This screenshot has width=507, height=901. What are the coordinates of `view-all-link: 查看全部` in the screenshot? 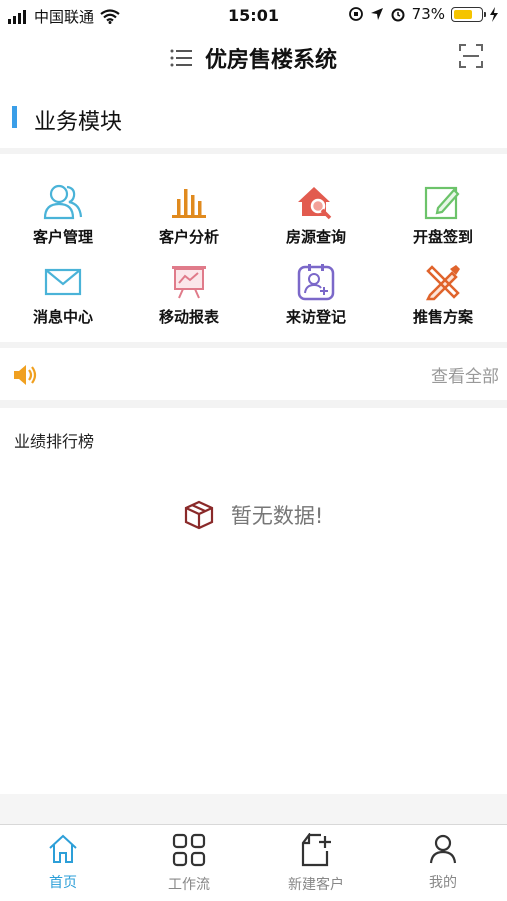 It's located at (465, 374).